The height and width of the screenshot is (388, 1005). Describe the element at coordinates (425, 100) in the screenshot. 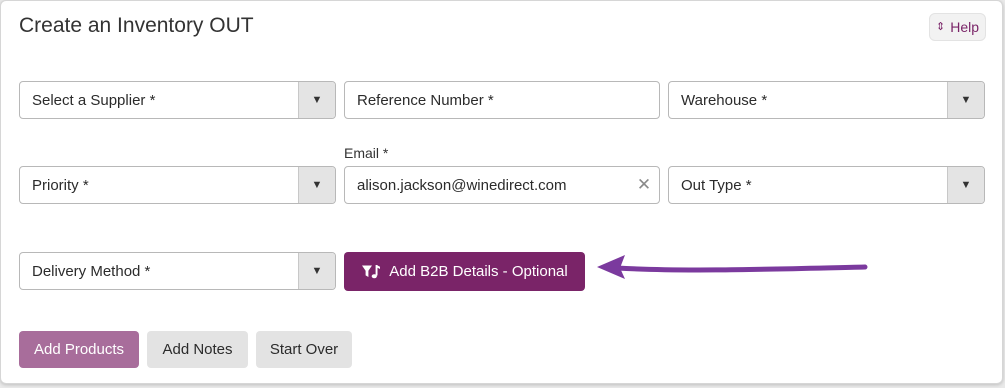

I see `reference-number-text: Reference Number *` at that location.